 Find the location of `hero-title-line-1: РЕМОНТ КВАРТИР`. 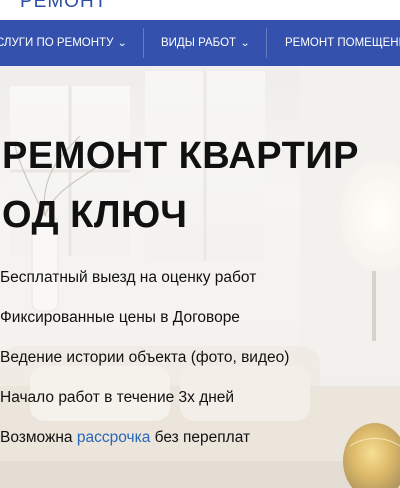

hero-title-line-1: РЕМОНТ КВАРТИР is located at coordinates (181, 156).